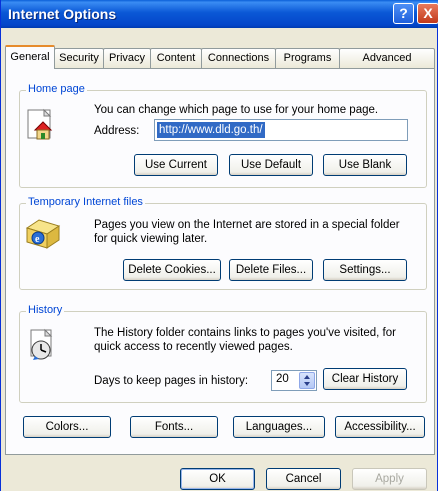 This screenshot has width=438, height=491. I want to click on stepper-arrows-icon, so click(307, 380).